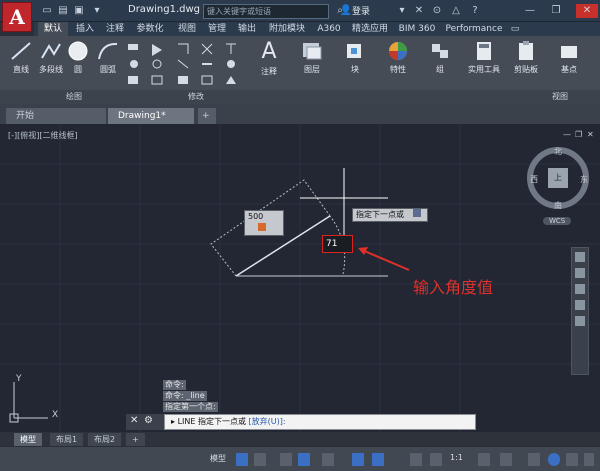 The height and width of the screenshot is (471, 600). What do you see at coordinates (474, 29) in the screenshot?
I see `tab-performance: Performance` at bounding box center [474, 29].